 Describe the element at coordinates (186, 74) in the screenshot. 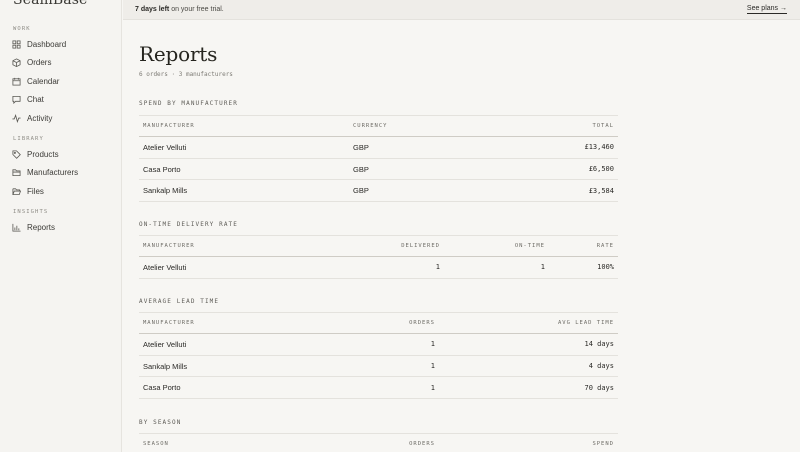

I see `page-subtitle: 6 orders · 3 manufacturers` at that location.